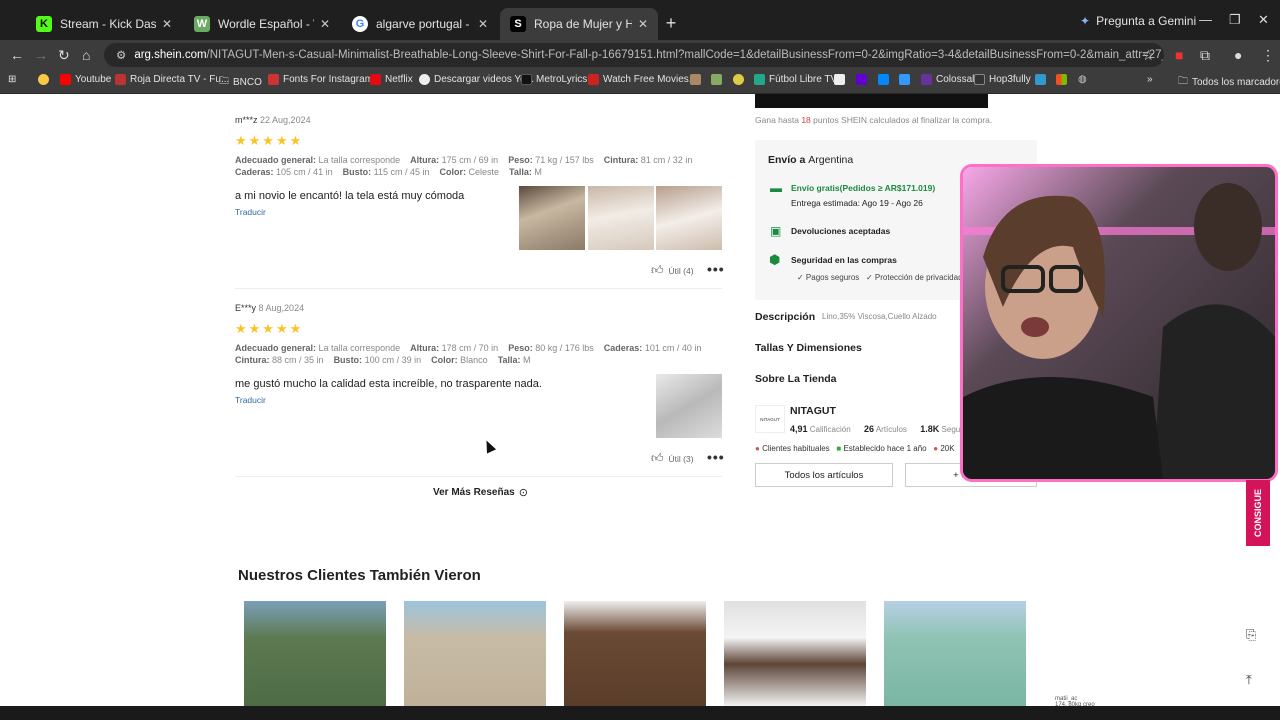 Image resolution: width=1280 pixels, height=720 pixels. Describe the element at coordinates (776, 188) in the screenshot. I see `truck-icon: ▬` at that location.